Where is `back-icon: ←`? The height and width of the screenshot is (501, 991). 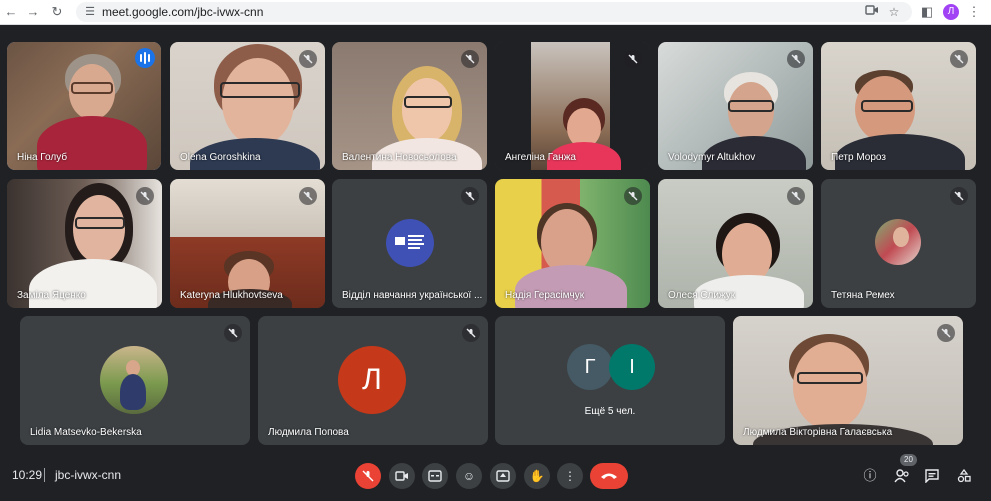
back-icon: ← is located at coordinates (11, 12).